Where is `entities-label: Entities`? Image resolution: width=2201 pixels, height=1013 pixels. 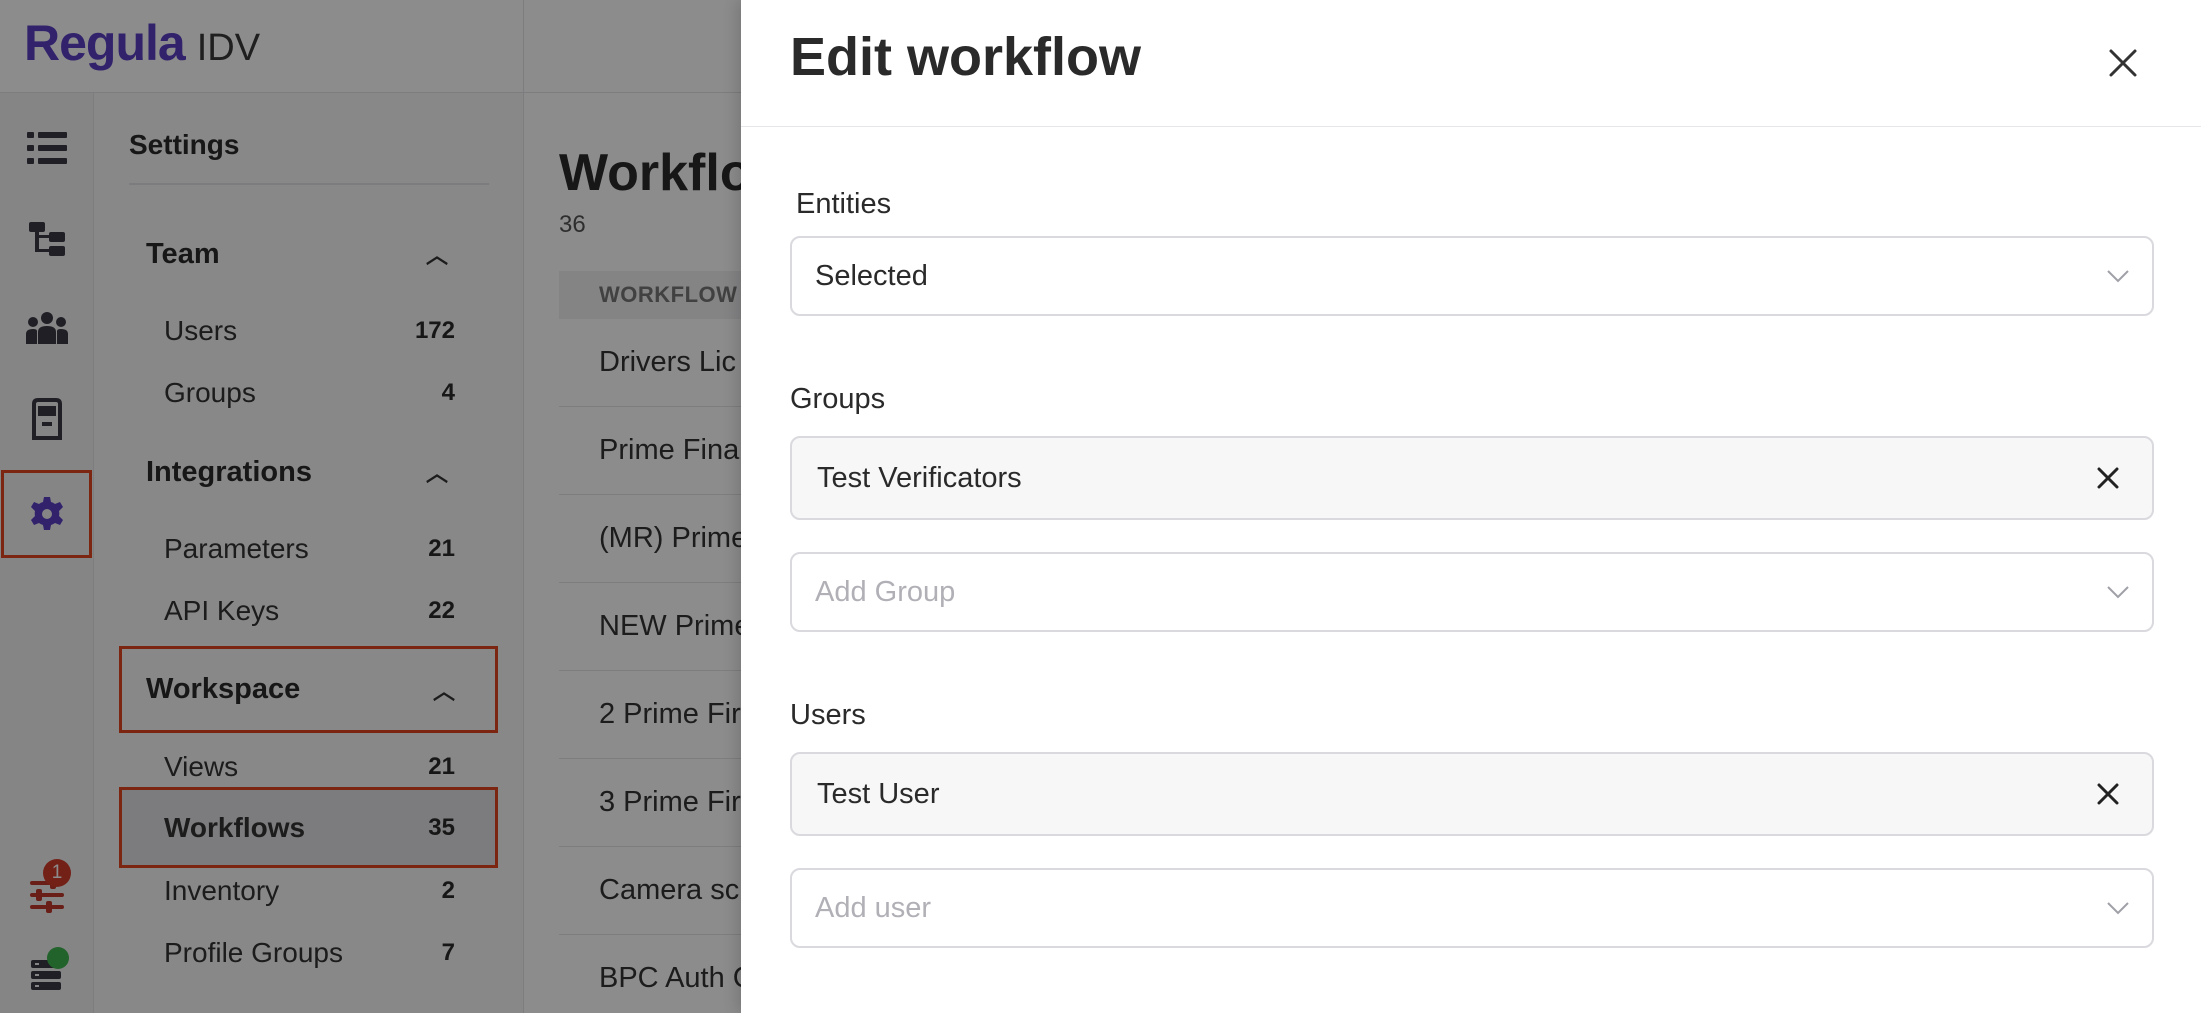
entities-label: Entities is located at coordinates (844, 204).